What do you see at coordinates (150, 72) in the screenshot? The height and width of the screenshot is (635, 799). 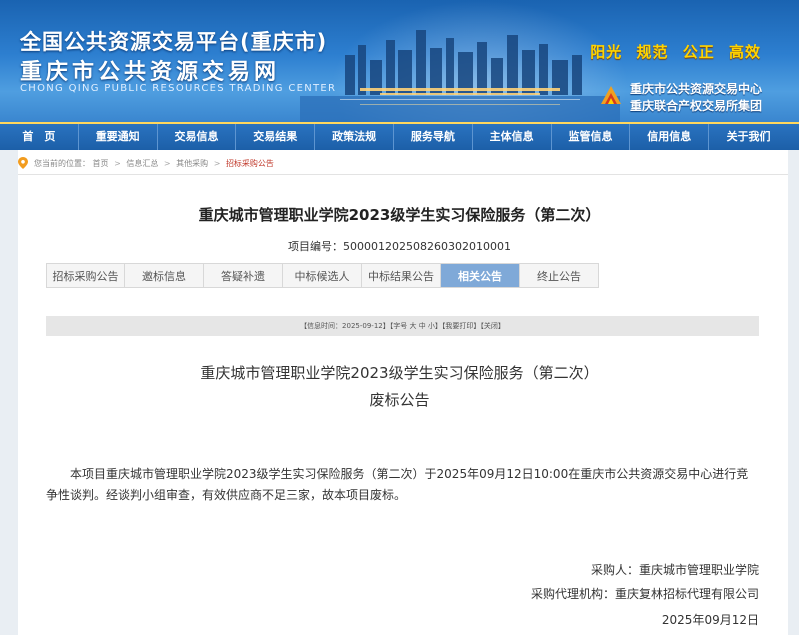 I see `site-title-chongqing: 重庆市公共资源交易网` at bounding box center [150, 72].